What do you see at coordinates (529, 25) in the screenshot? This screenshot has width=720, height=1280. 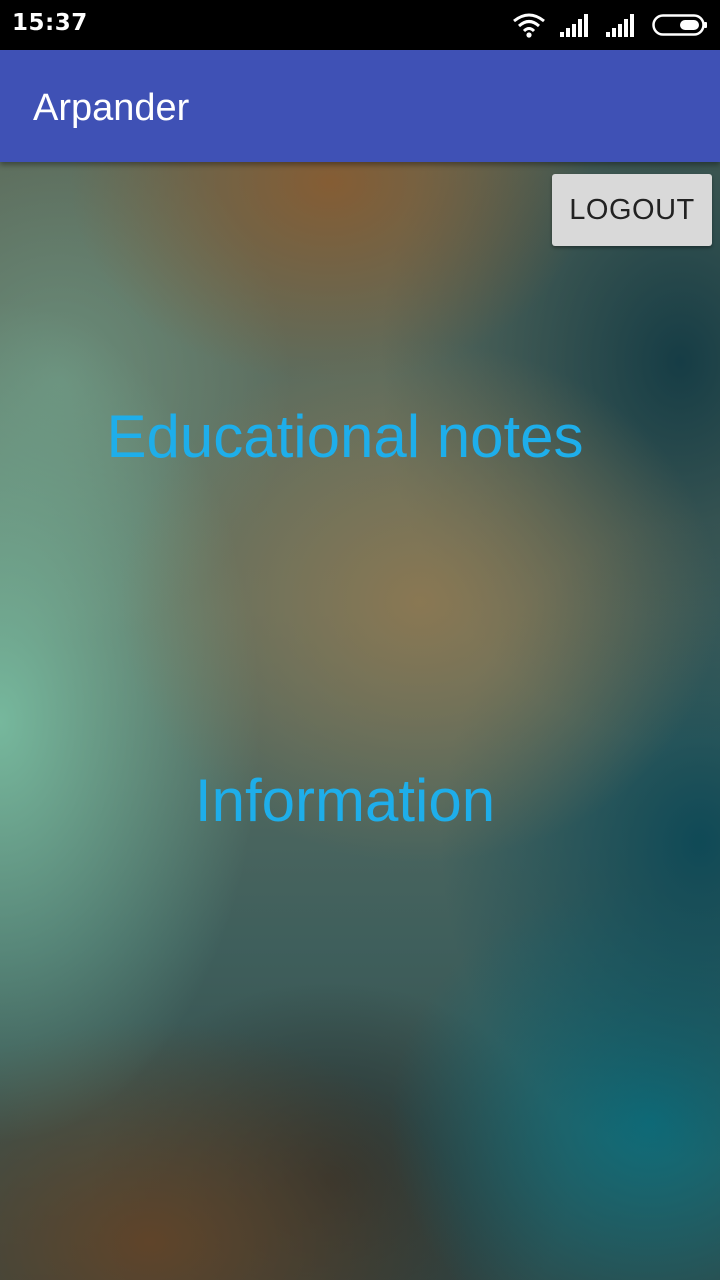 I see `wifi-icon` at bounding box center [529, 25].